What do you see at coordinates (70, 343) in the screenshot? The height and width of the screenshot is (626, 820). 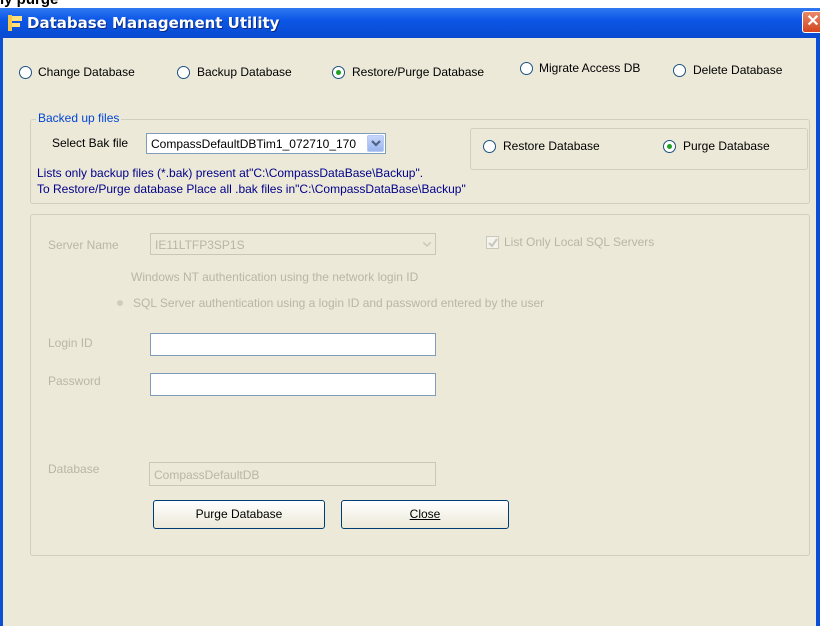 I see `login-id-label: Login ID` at bounding box center [70, 343].